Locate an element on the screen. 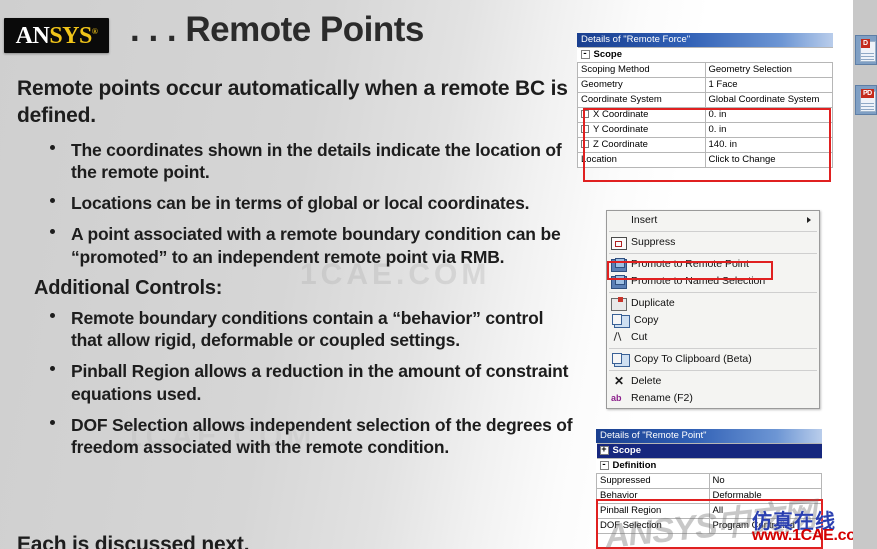  table-row: Behavior Deformable is located at coordinates (709, 496).